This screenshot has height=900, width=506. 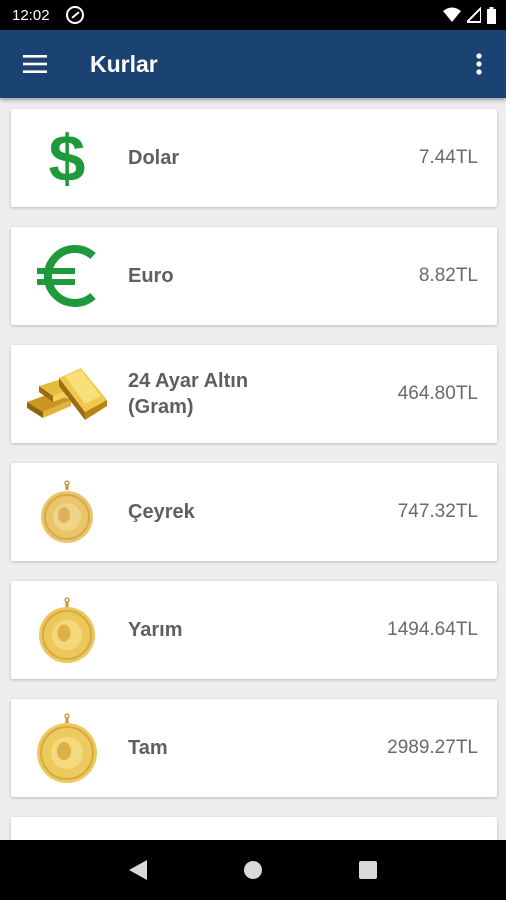 I want to click on recents-square-icon, so click(x=368, y=870).